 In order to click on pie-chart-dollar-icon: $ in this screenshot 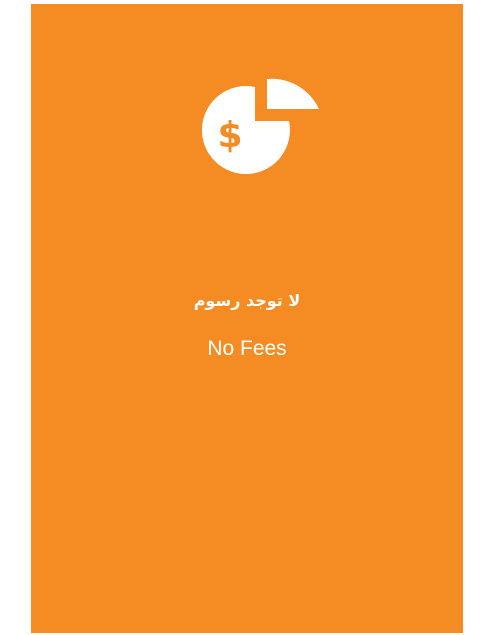, I will do `click(262, 125)`.